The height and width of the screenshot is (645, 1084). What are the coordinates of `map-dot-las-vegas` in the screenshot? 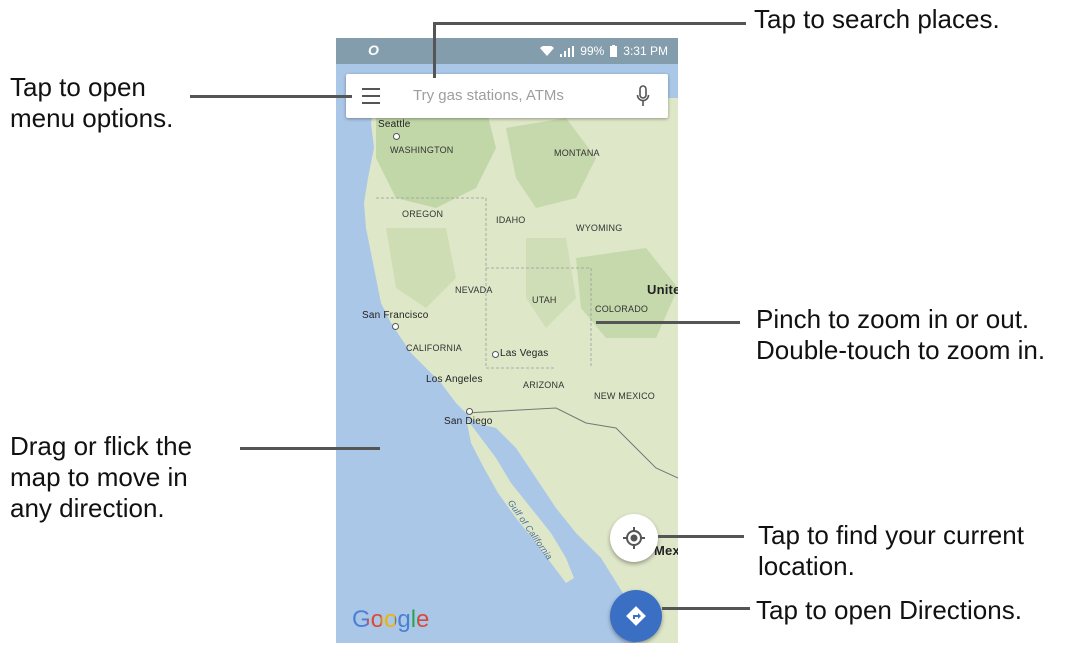 It's located at (495, 354).